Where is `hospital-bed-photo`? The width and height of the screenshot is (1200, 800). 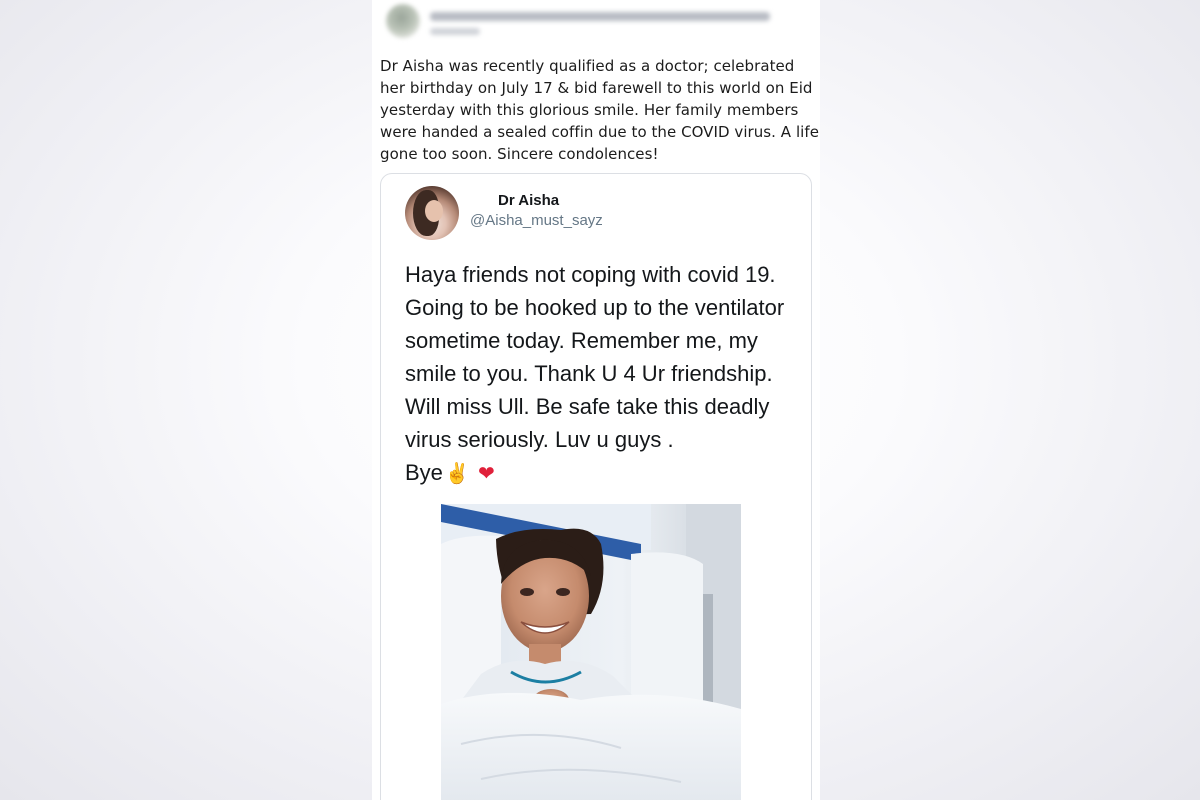
hospital-bed-photo is located at coordinates (591, 652).